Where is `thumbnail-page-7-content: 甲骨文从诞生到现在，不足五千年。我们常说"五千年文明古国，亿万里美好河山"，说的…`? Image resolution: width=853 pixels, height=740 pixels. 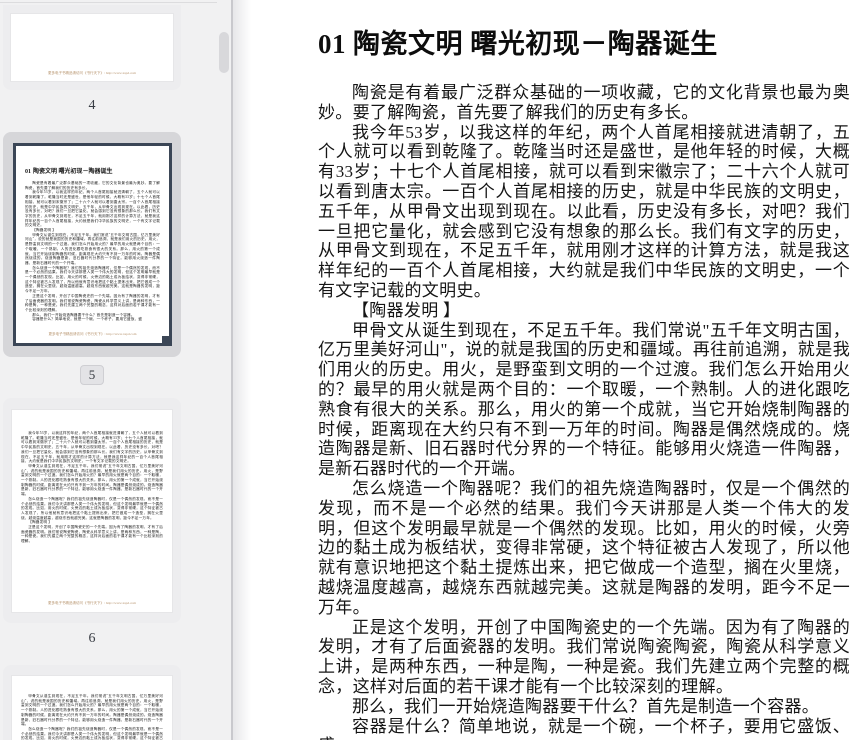
thumbnail-page-7-content: 甲骨文从诞生到现在，不足五千年。我们常说"五千年文明古国，亿万里美好河山"，说的… is located at coordinates (92, 717).